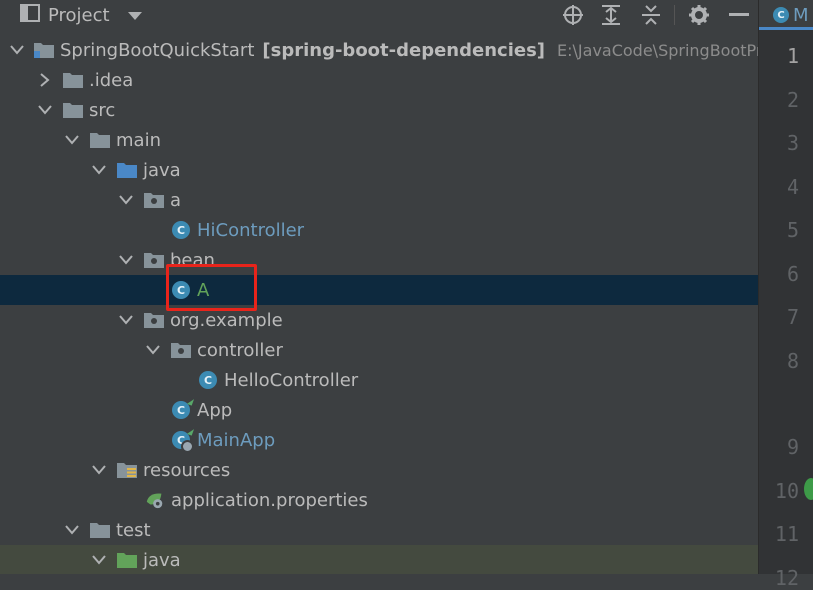 Image resolution: width=813 pixels, height=590 pixels. Describe the element at coordinates (379, 80) in the screenshot. I see `tree-item-idea: .idea` at that location.